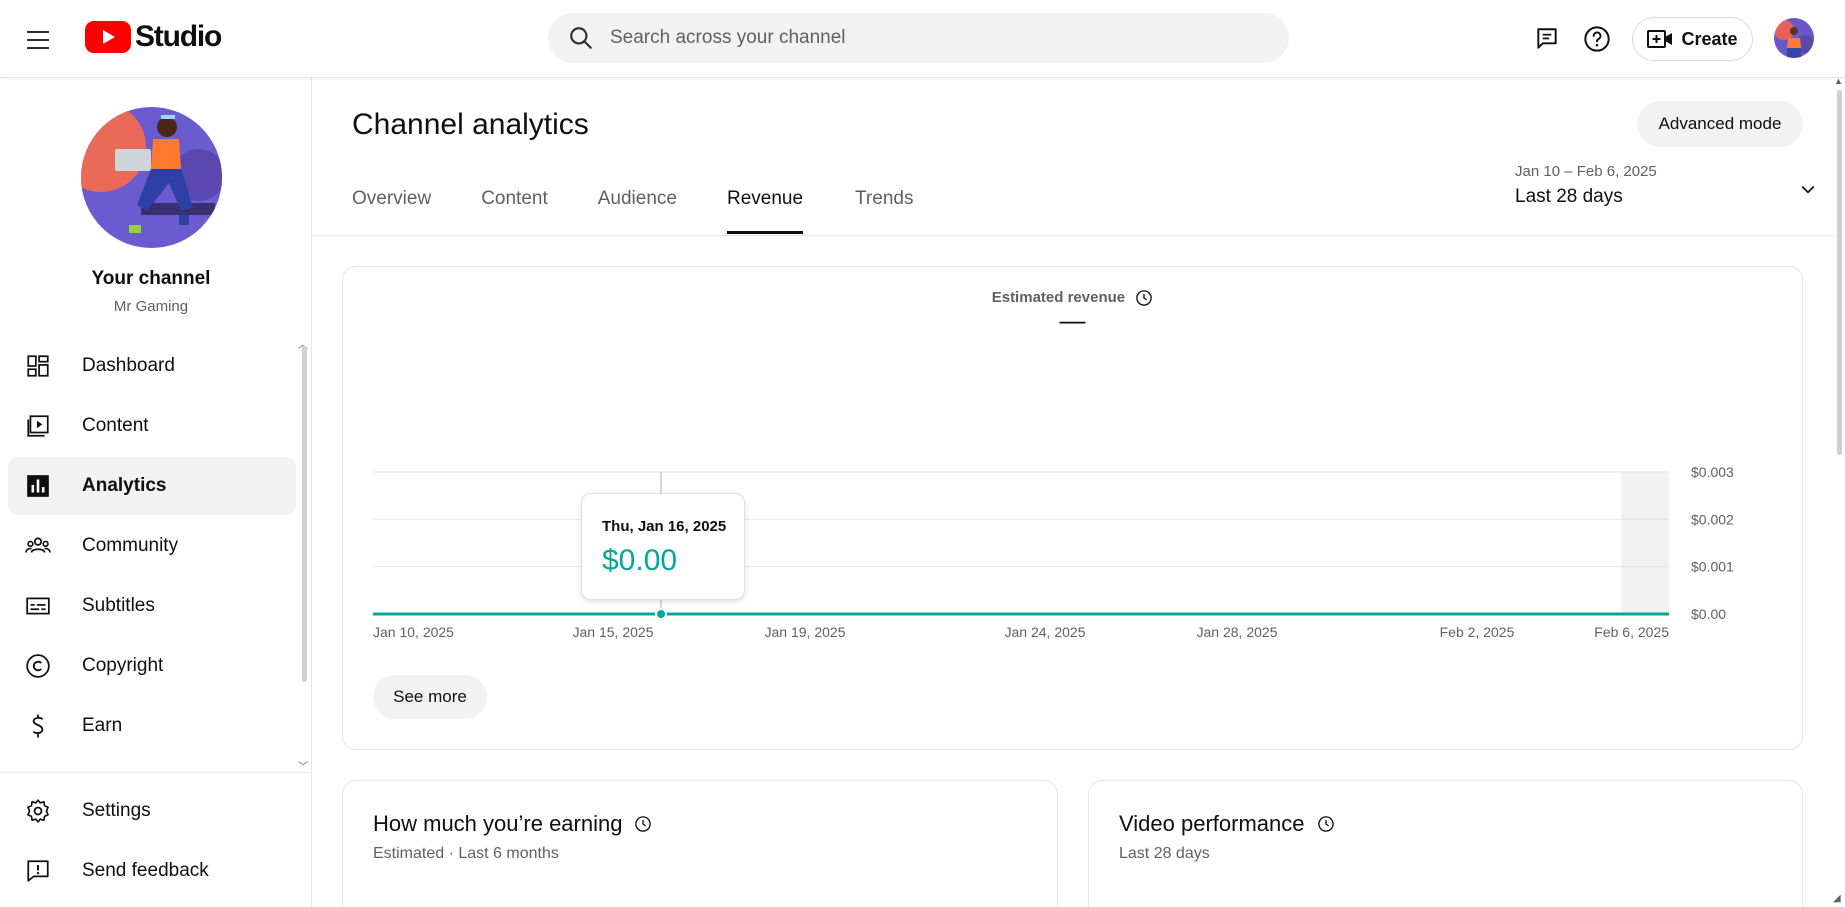 The height and width of the screenshot is (907, 1845). I want to click on tab-audience: Audience, so click(637, 212).